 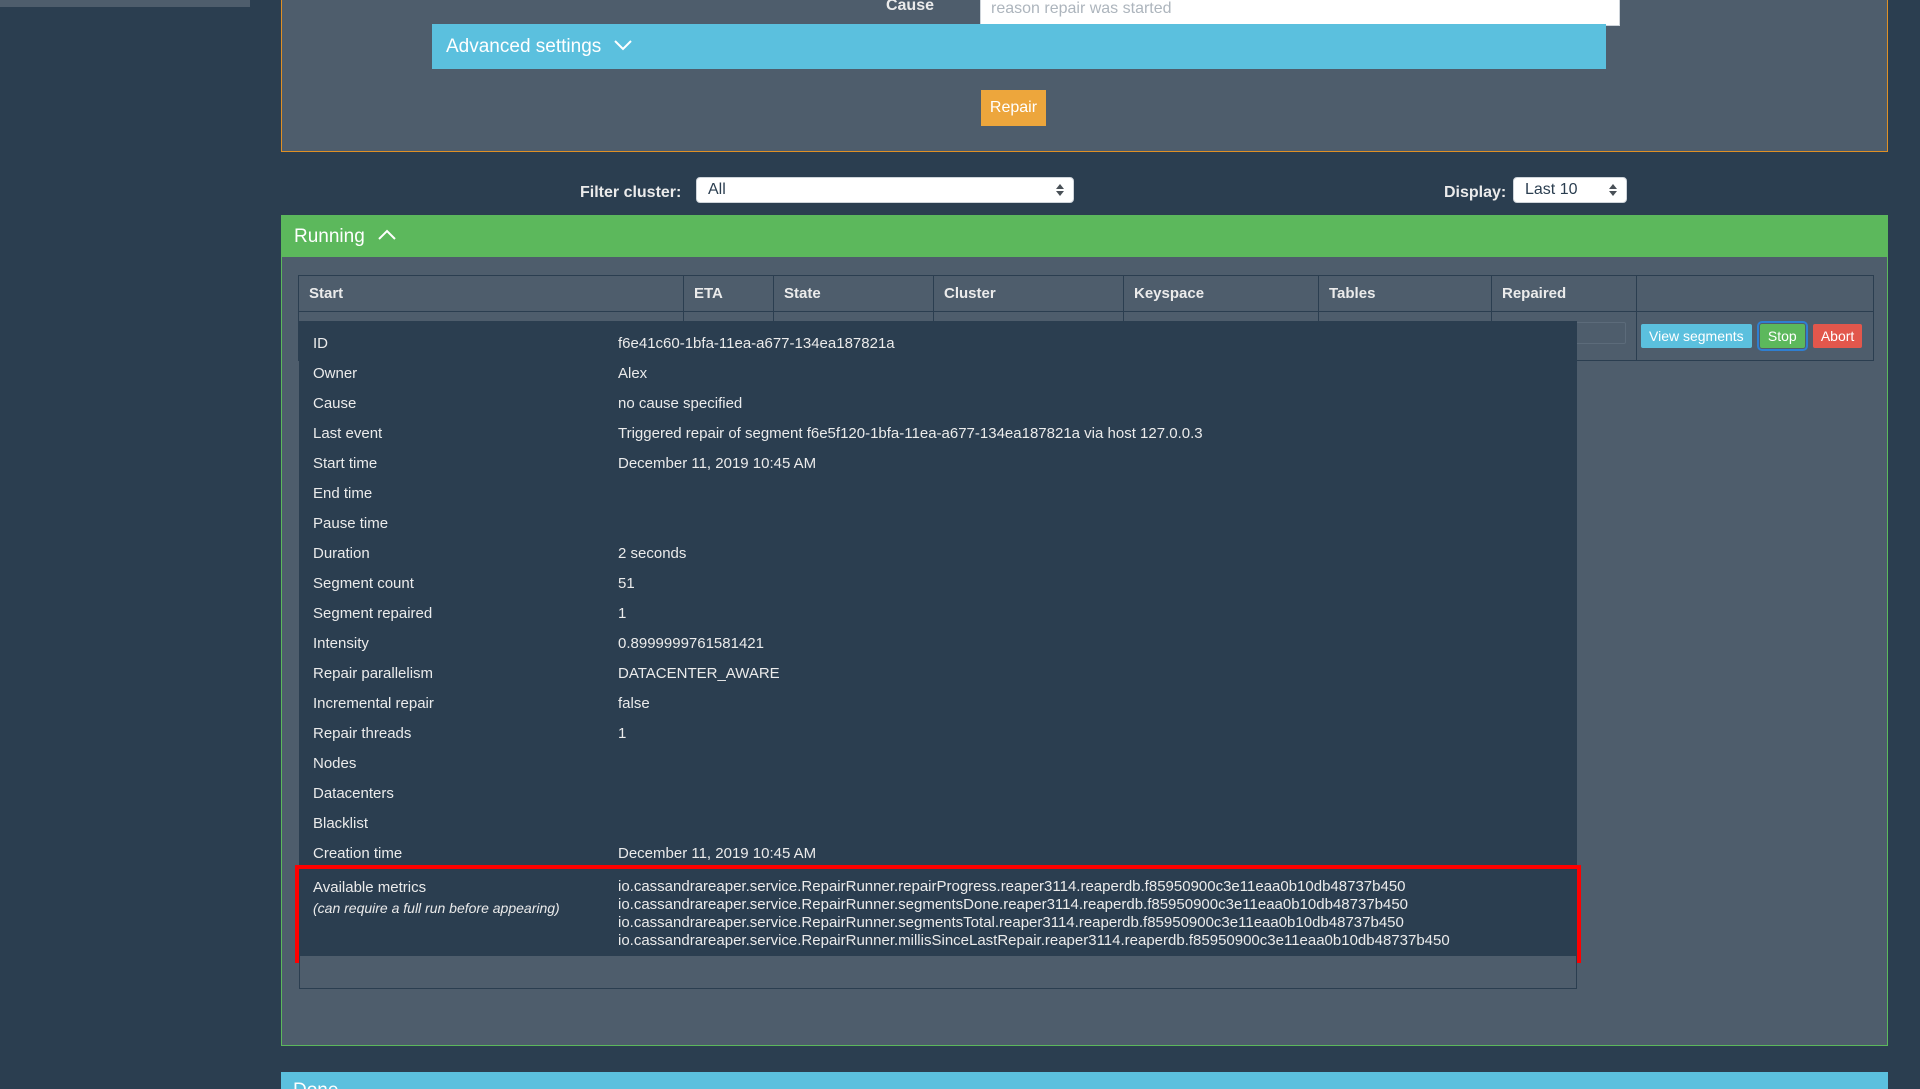 I want to click on sidebar-top-stub, so click(x=125, y=3).